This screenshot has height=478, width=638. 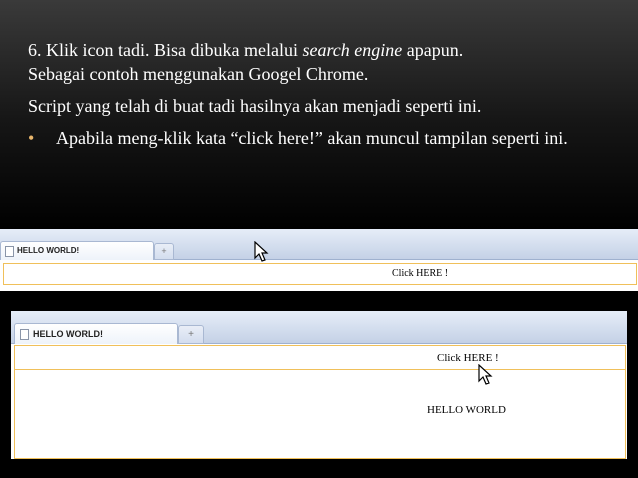 I want to click on step-text-start: 6. Klik icon tadi. Bisa dibuka melalui, so click(x=165, y=50).